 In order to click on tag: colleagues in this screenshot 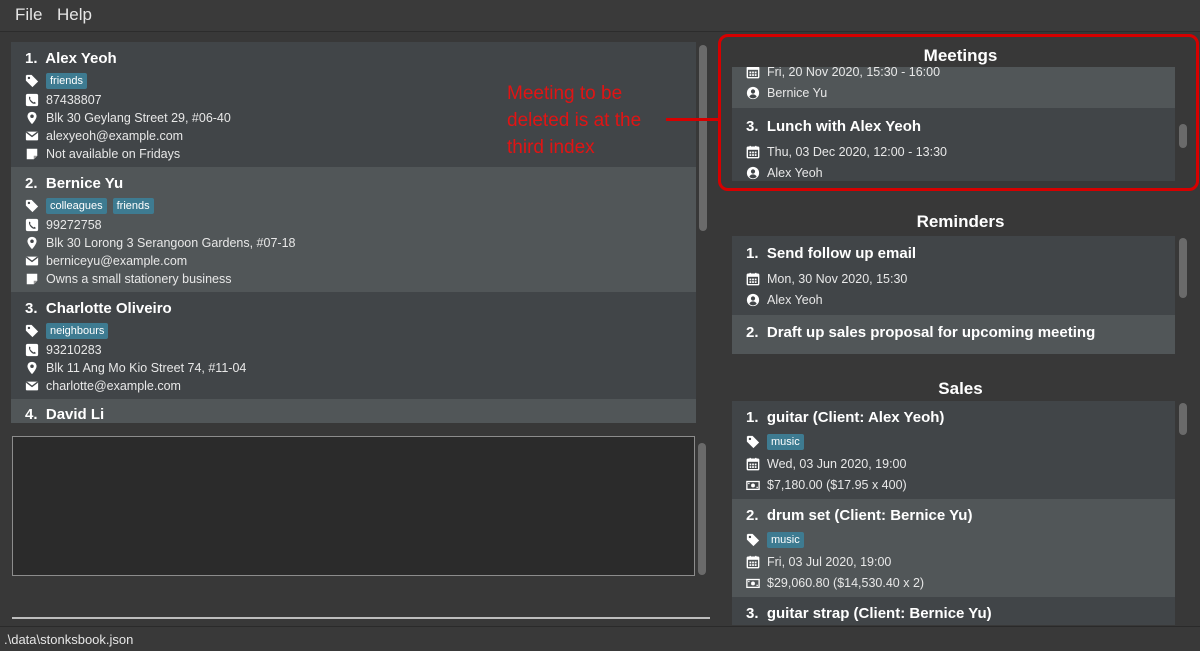, I will do `click(76, 206)`.